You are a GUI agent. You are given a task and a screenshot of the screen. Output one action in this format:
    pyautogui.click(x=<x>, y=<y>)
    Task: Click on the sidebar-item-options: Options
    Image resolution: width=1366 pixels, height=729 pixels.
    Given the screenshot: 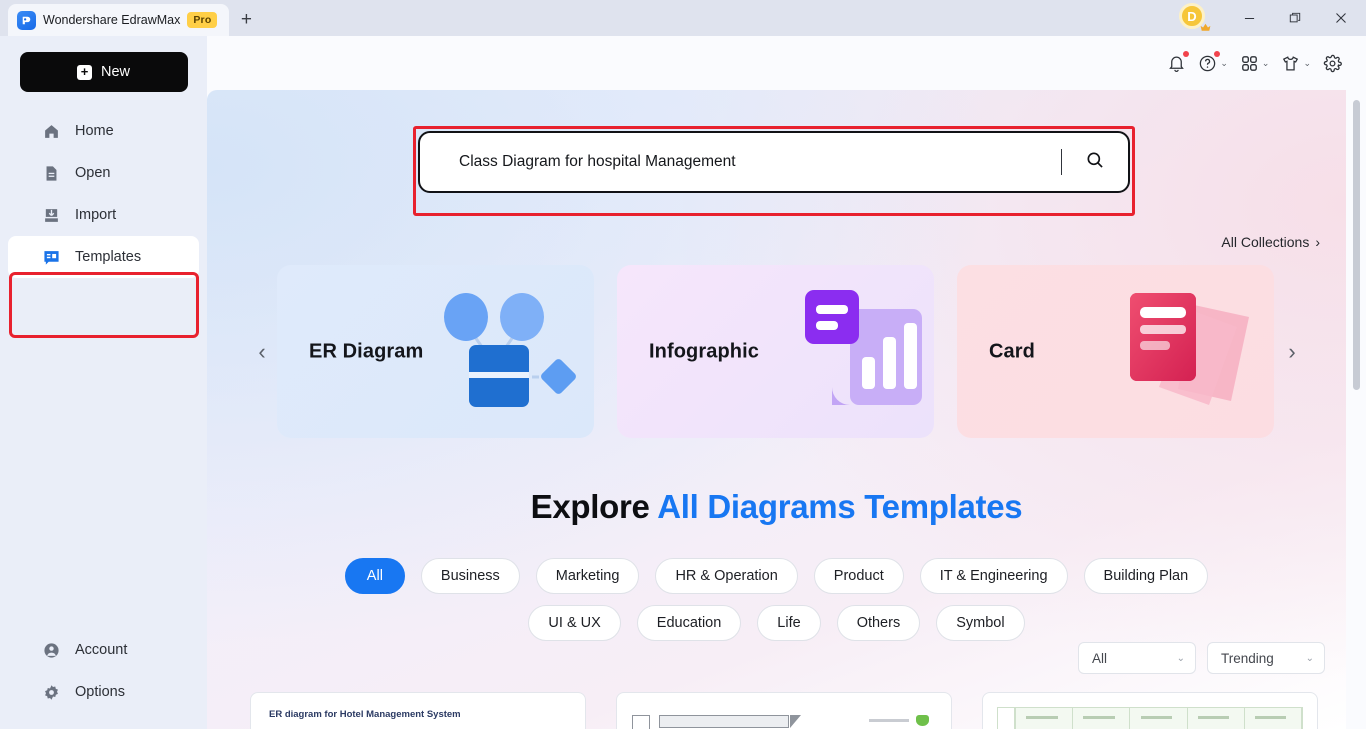 What is the action you would take?
    pyautogui.click(x=103, y=692)
    